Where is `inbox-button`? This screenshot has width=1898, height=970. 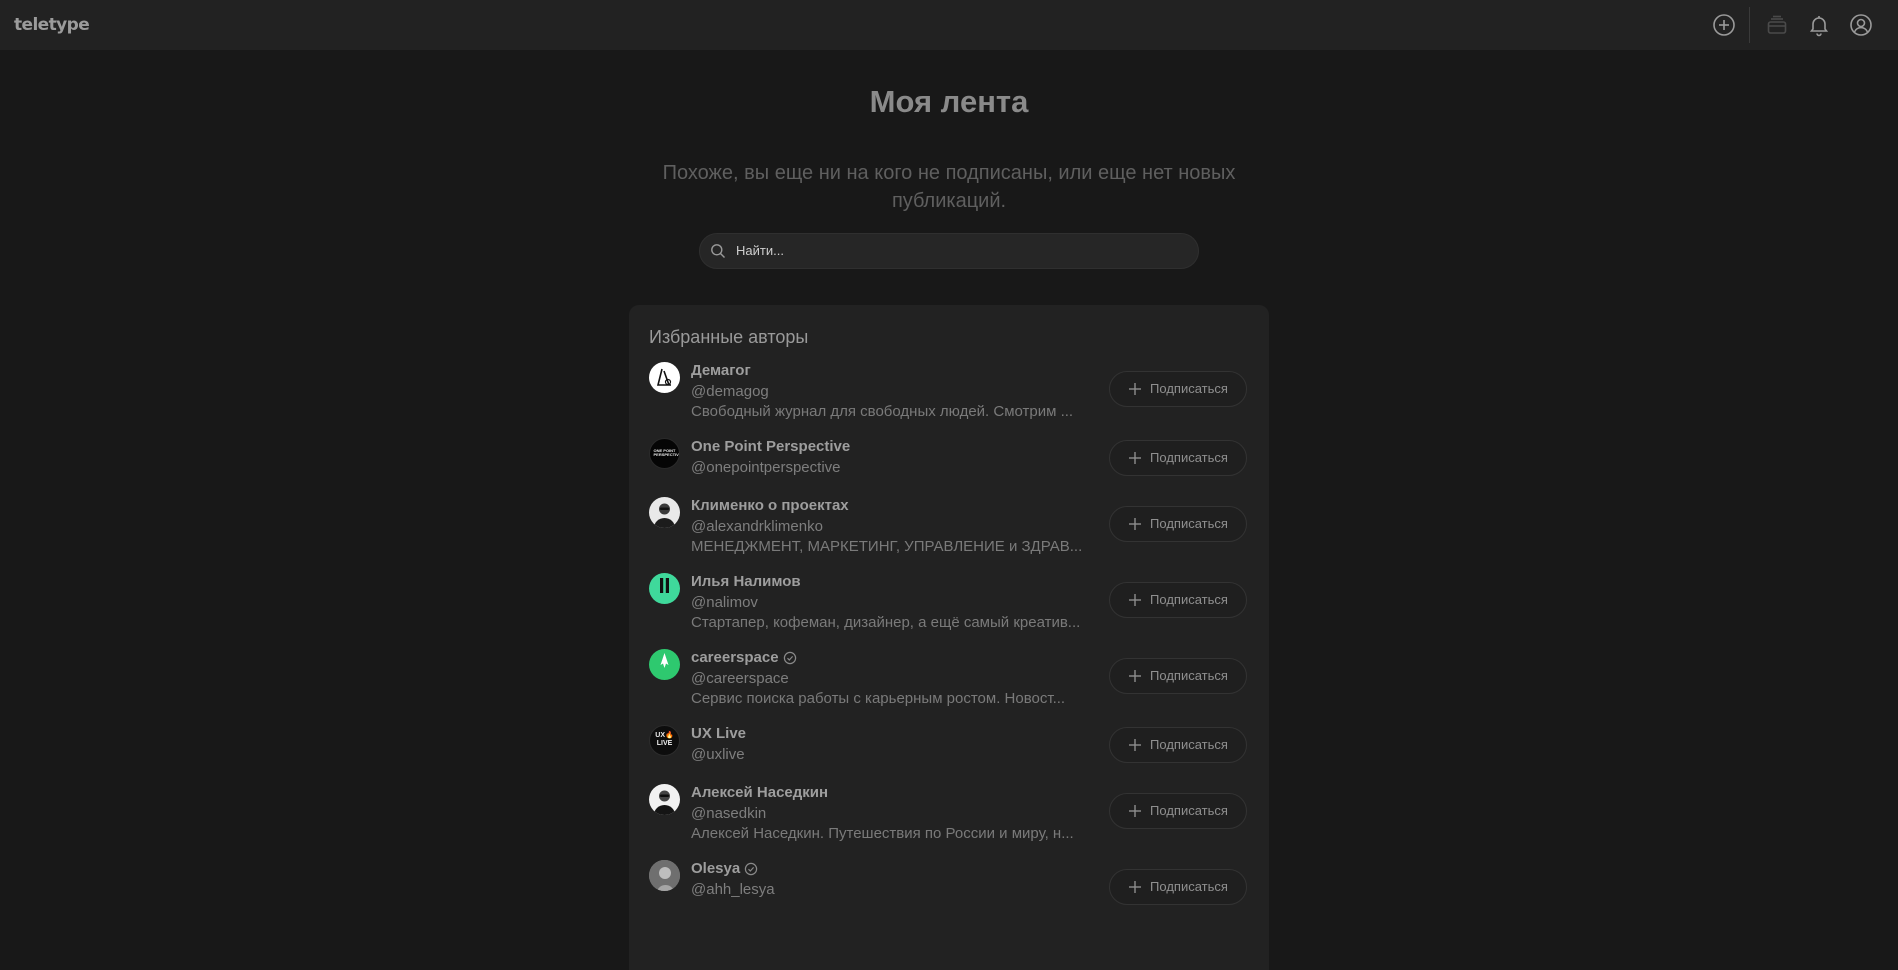 inbox-button is located at coordinates (1777, 25).